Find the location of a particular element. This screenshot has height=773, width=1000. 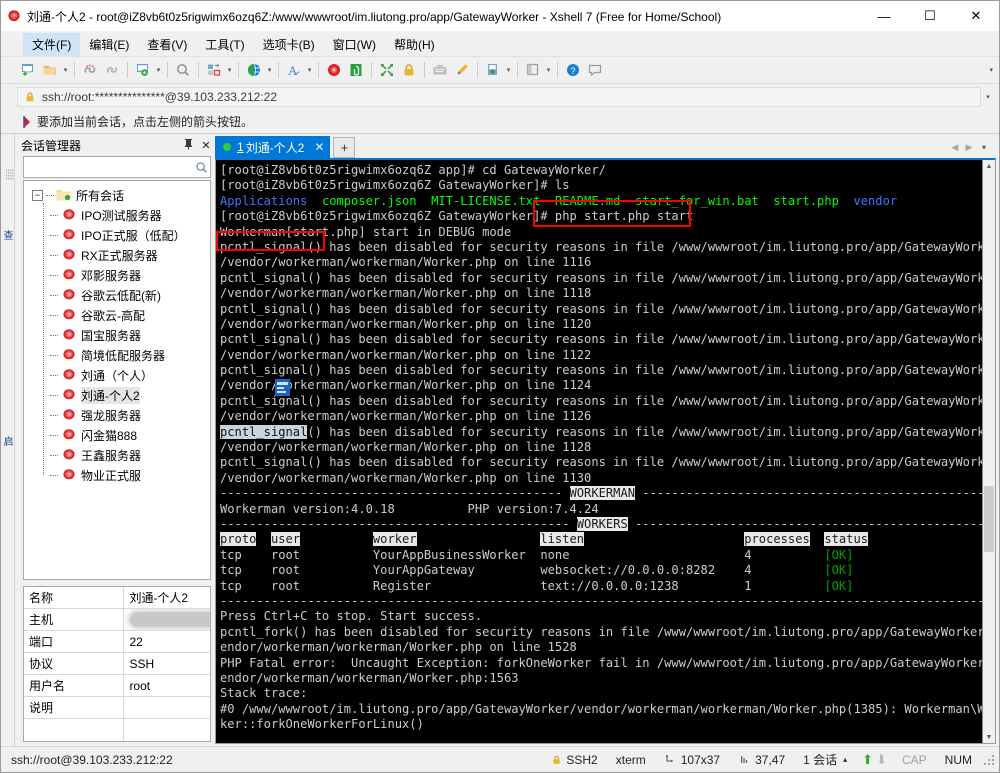

tab-prev-icon: ◀ is located at coordinates (955, 147).